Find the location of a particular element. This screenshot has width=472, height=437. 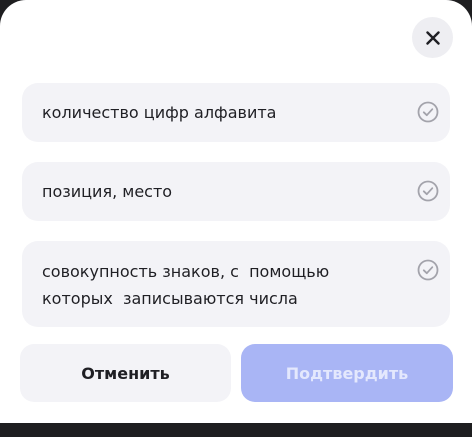

answer-option-2: позиция, место is located at coordinates (236, 191).